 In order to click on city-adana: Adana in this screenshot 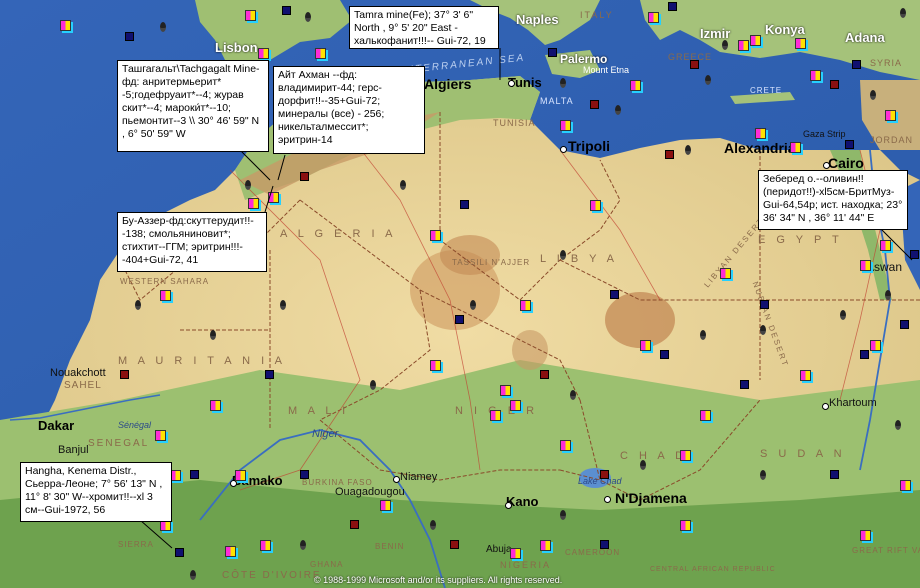, I will do `click(865, 37)`.